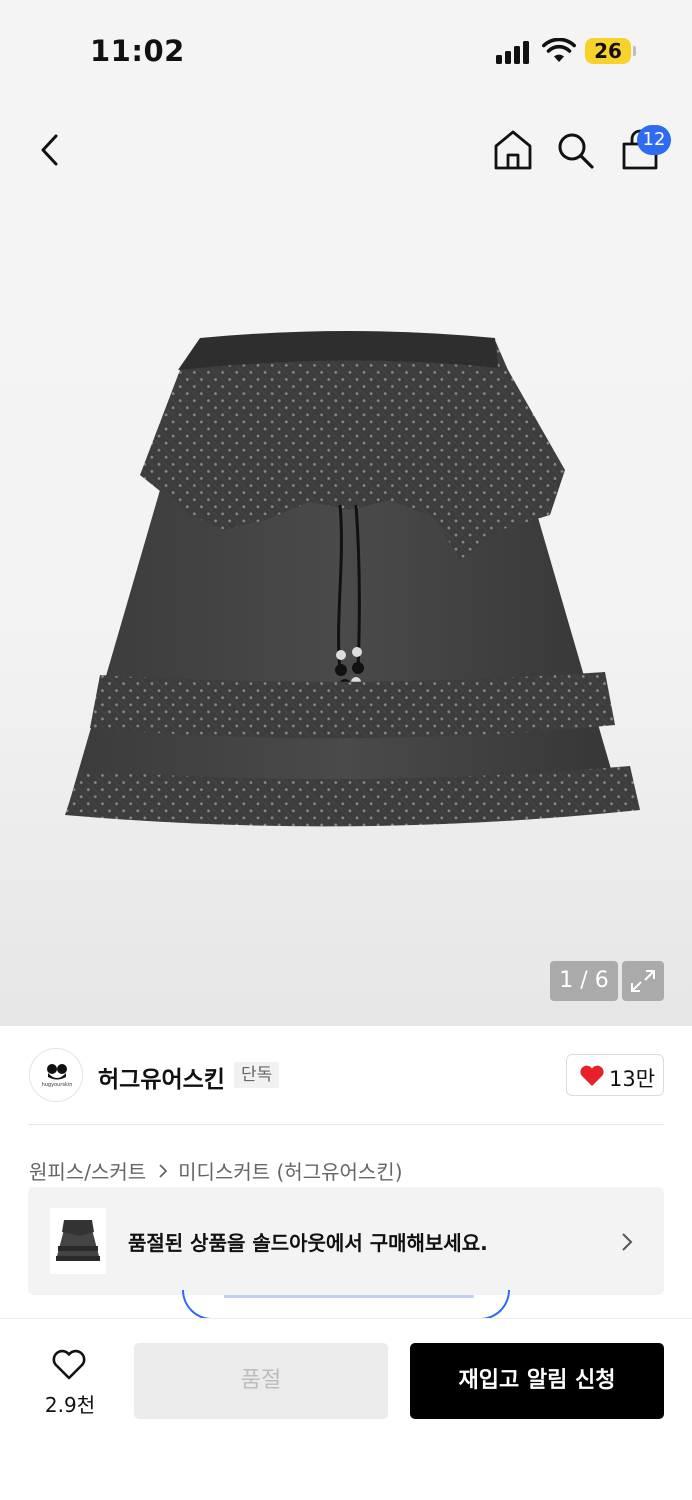 Image resolution: width=692 pixels, height=1500 pixels. Describe the element at coordinates (643, 981) in the screenshot. I see `expand-icon` at that location.